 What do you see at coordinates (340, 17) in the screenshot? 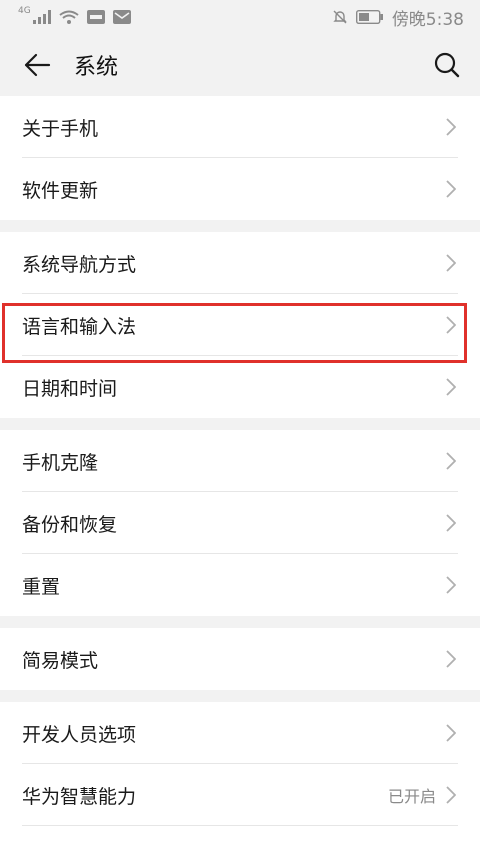
I see `mute-bell-icon` at bounding box center [340, 17].